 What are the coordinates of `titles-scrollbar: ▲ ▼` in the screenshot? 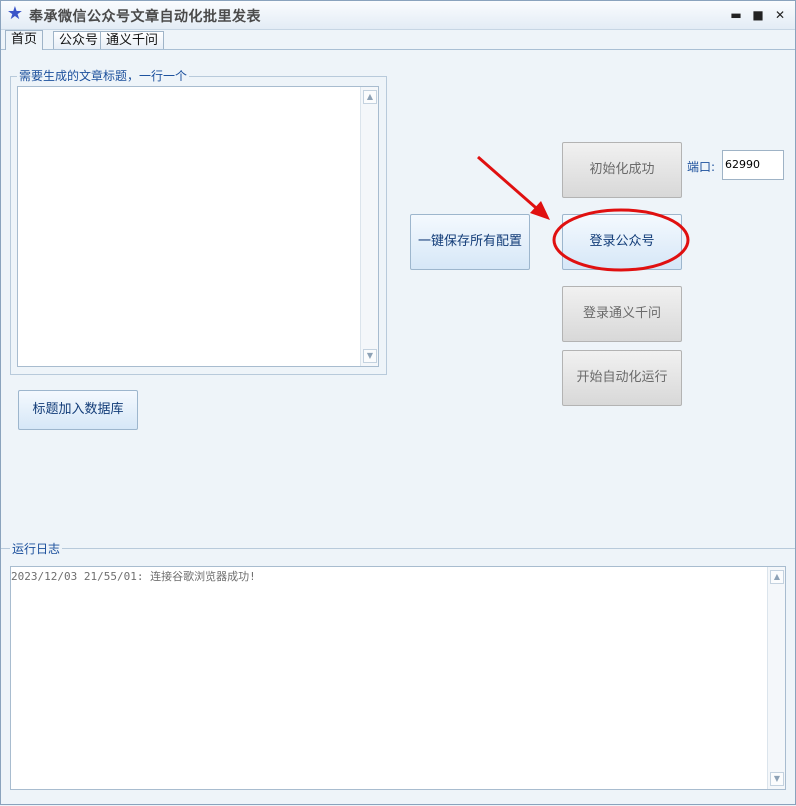 It's located at (369, 226).